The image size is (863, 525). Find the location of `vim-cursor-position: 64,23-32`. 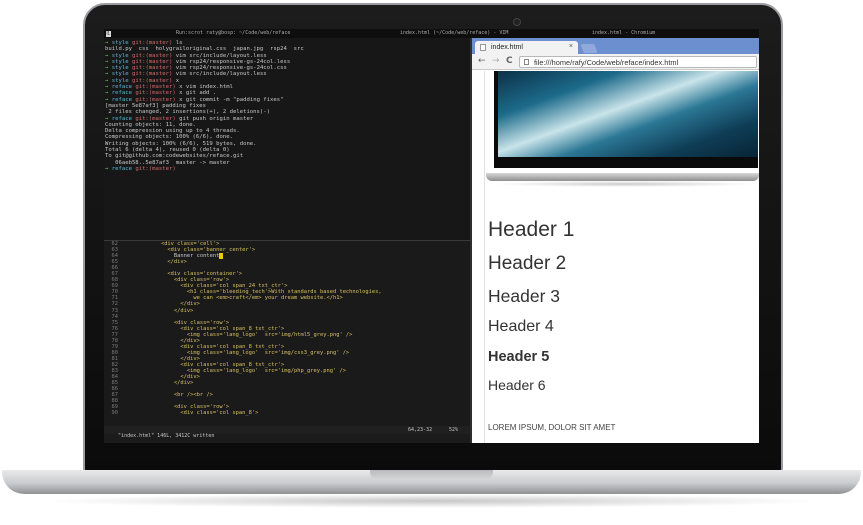

vim-cursor-position: 64,23-32 is located at coordinates (420, 430).